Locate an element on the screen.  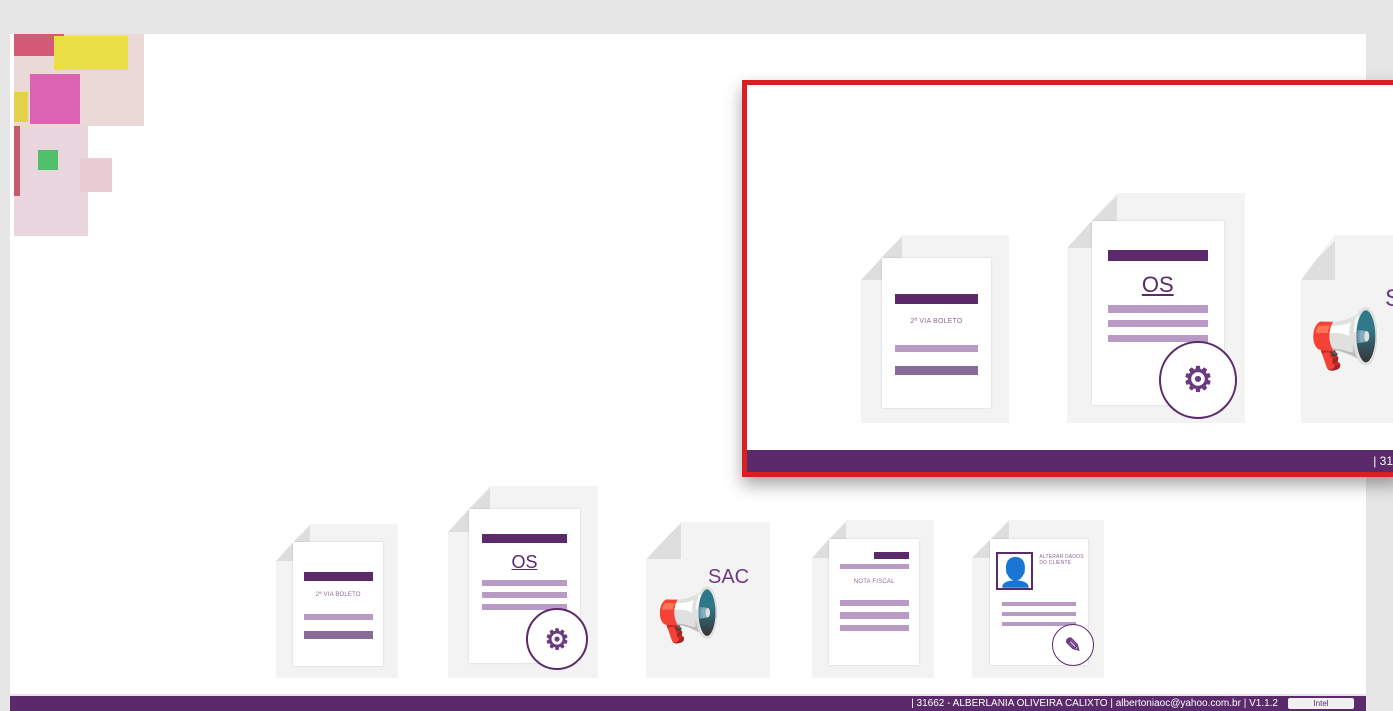
company-logo is located at coordinates (84, 136).